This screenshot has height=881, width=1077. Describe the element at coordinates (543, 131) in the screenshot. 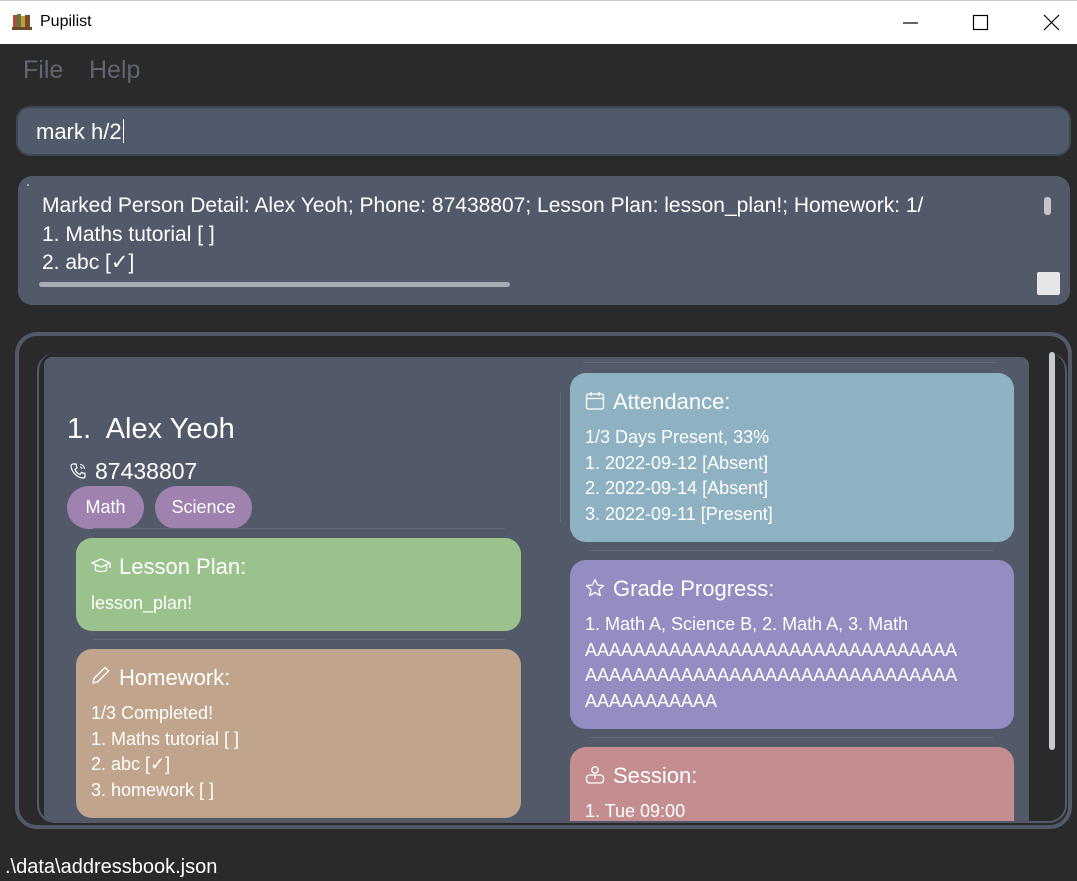

I see `command-input: mark h/2` at that location.